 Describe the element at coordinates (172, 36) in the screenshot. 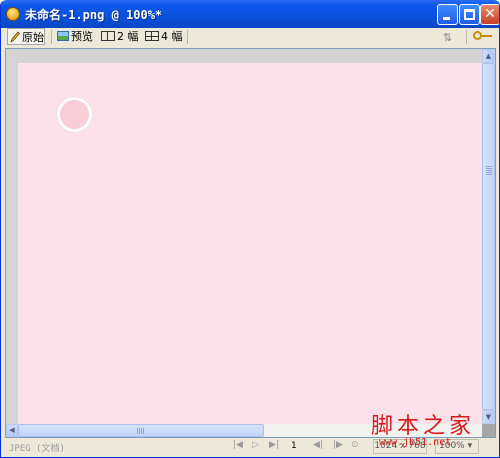

I see `tab-4-up-label: 4 幅` at that location.